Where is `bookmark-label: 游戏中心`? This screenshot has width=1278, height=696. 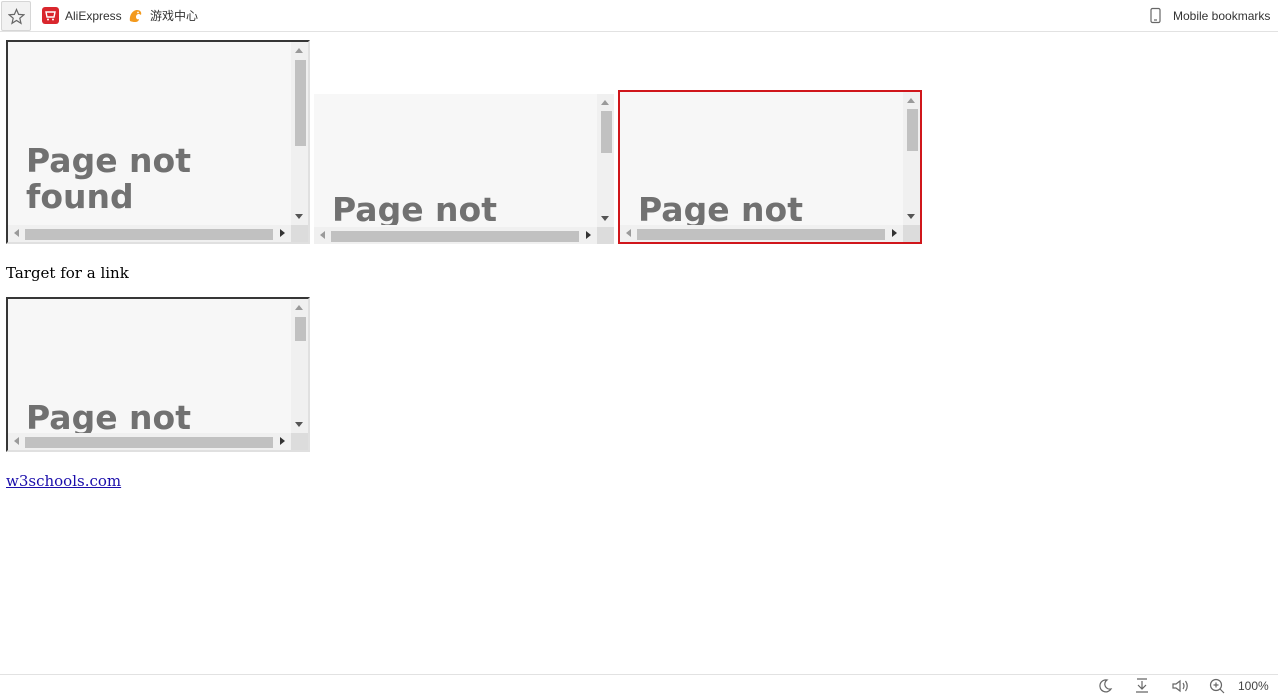
bookmark-label: 游戏中心 is located at coordinates (174, 16).